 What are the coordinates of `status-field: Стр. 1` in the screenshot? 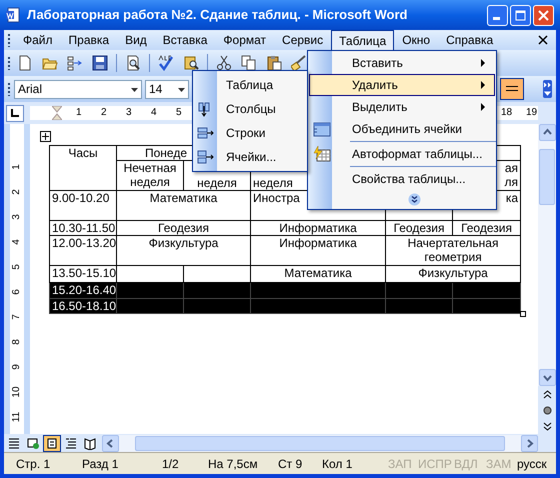 It's located at (43, 463).